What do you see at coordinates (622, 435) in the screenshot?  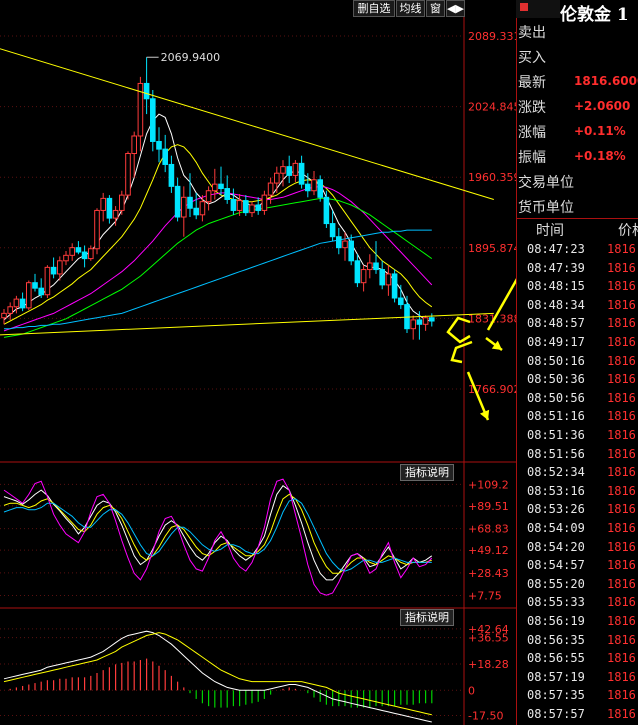 I see `tick-price-10: 1816.5` at bounding box center [622, 435].